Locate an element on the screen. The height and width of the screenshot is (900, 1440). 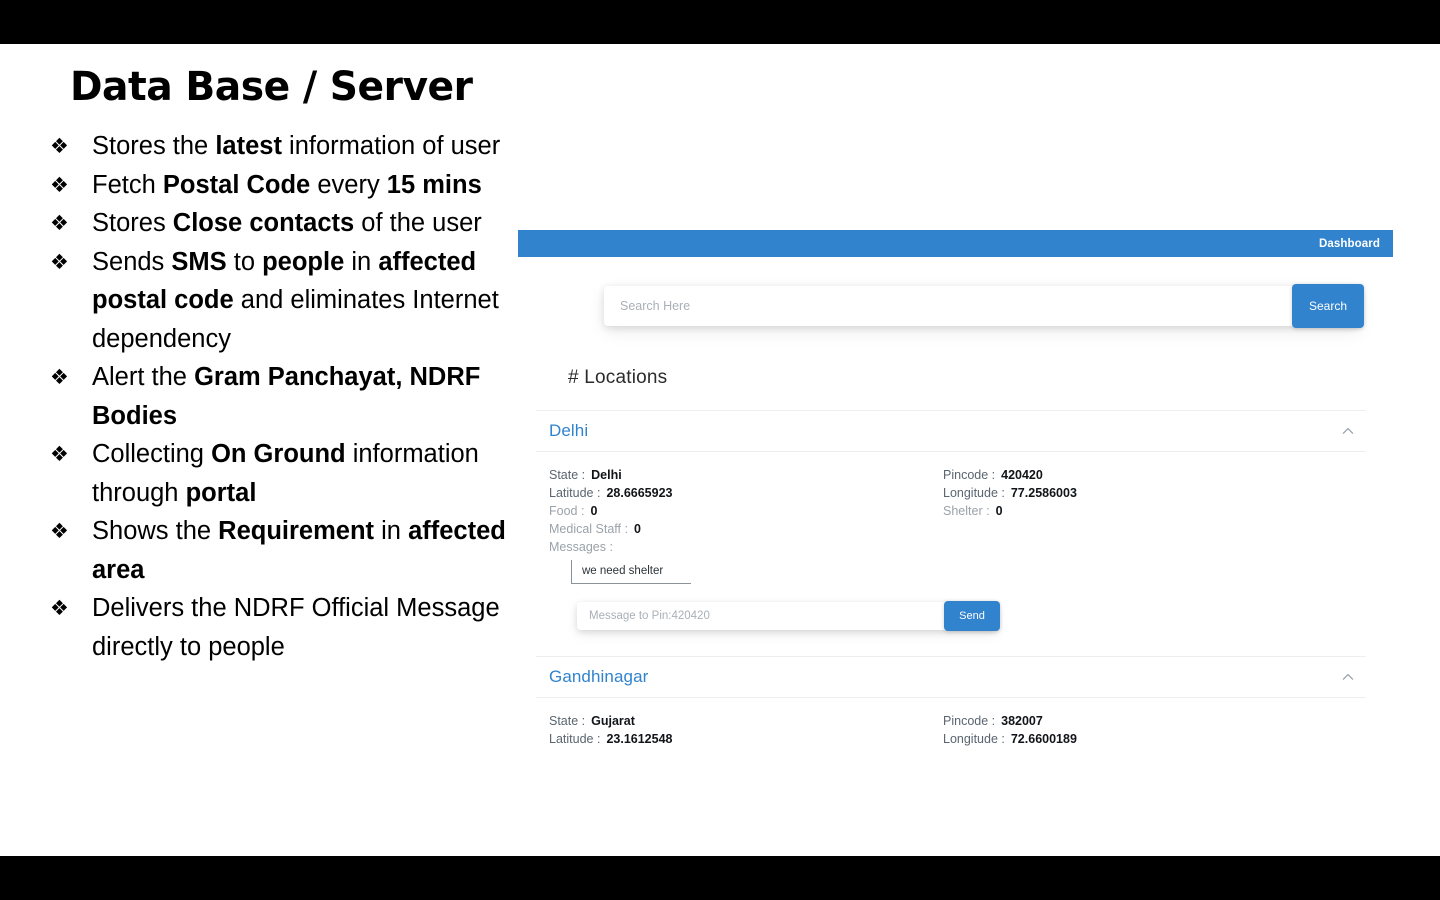
location-name-label: Delhi is located at coordinates (569, 430).